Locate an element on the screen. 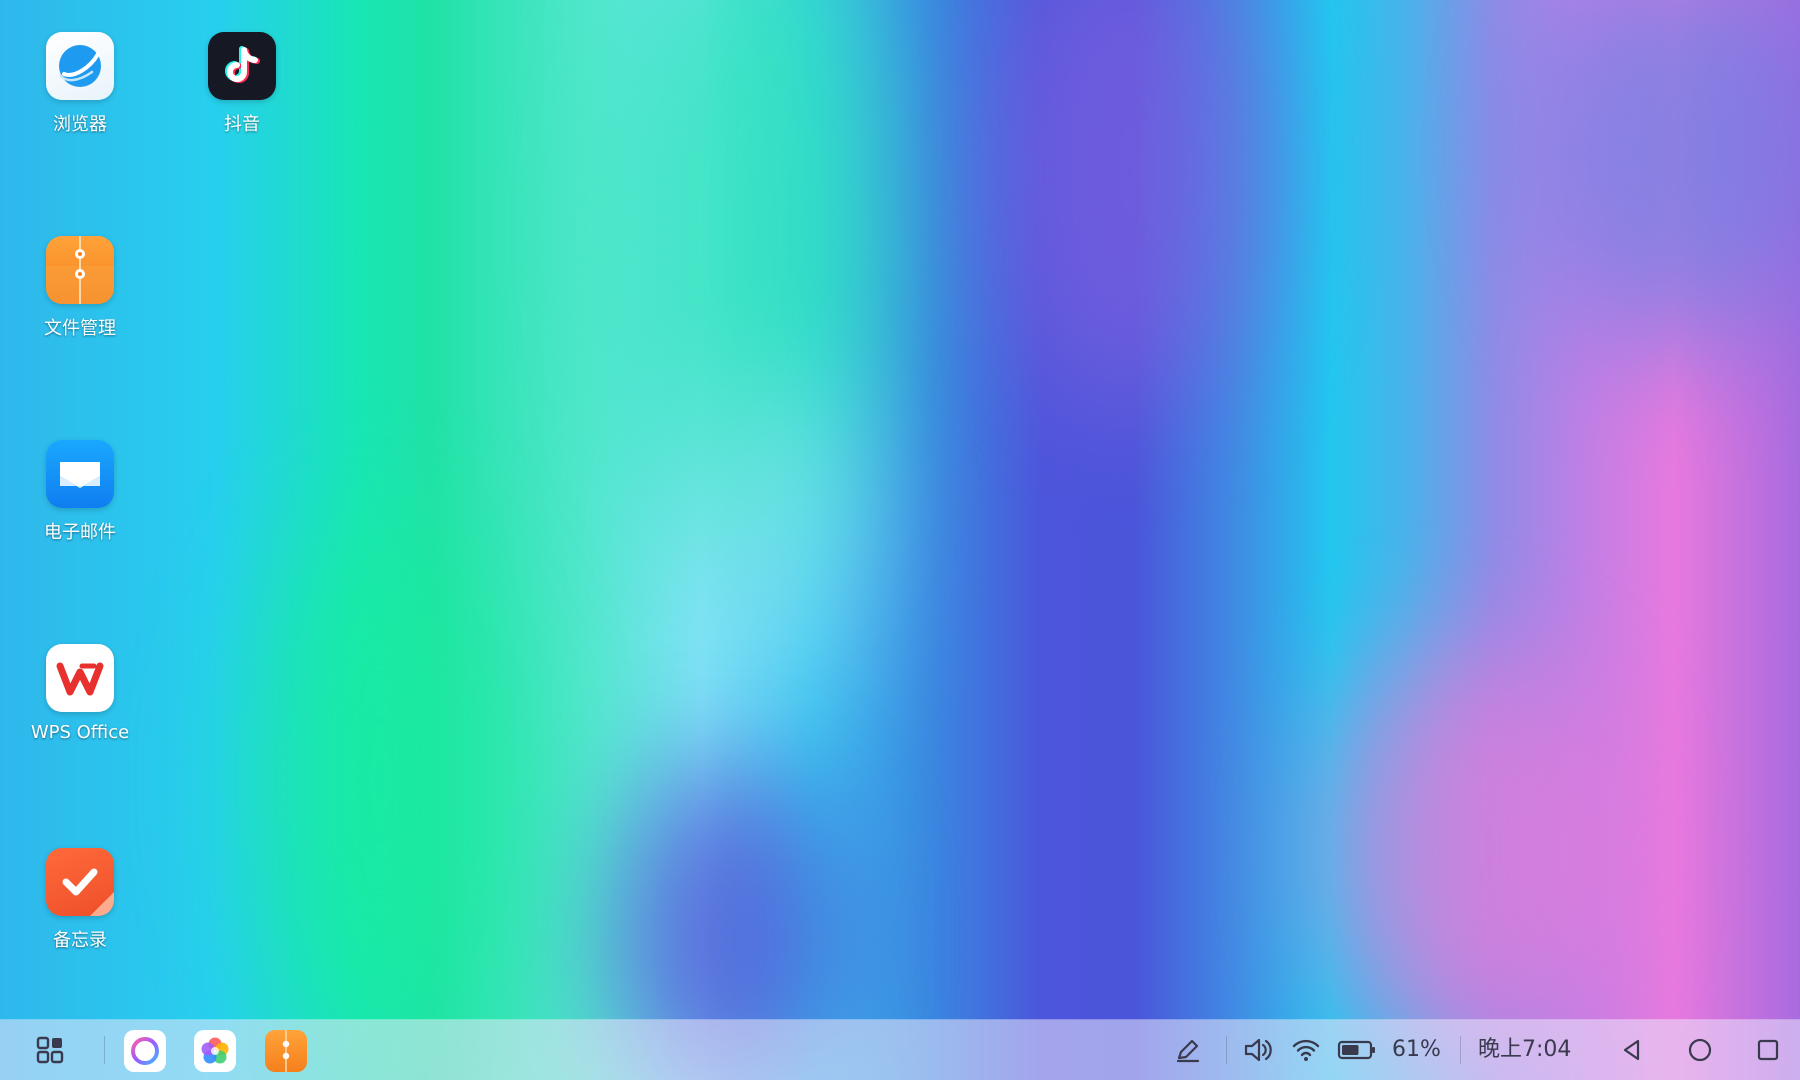  battery-icon is located at coordinates (1357, 1050).